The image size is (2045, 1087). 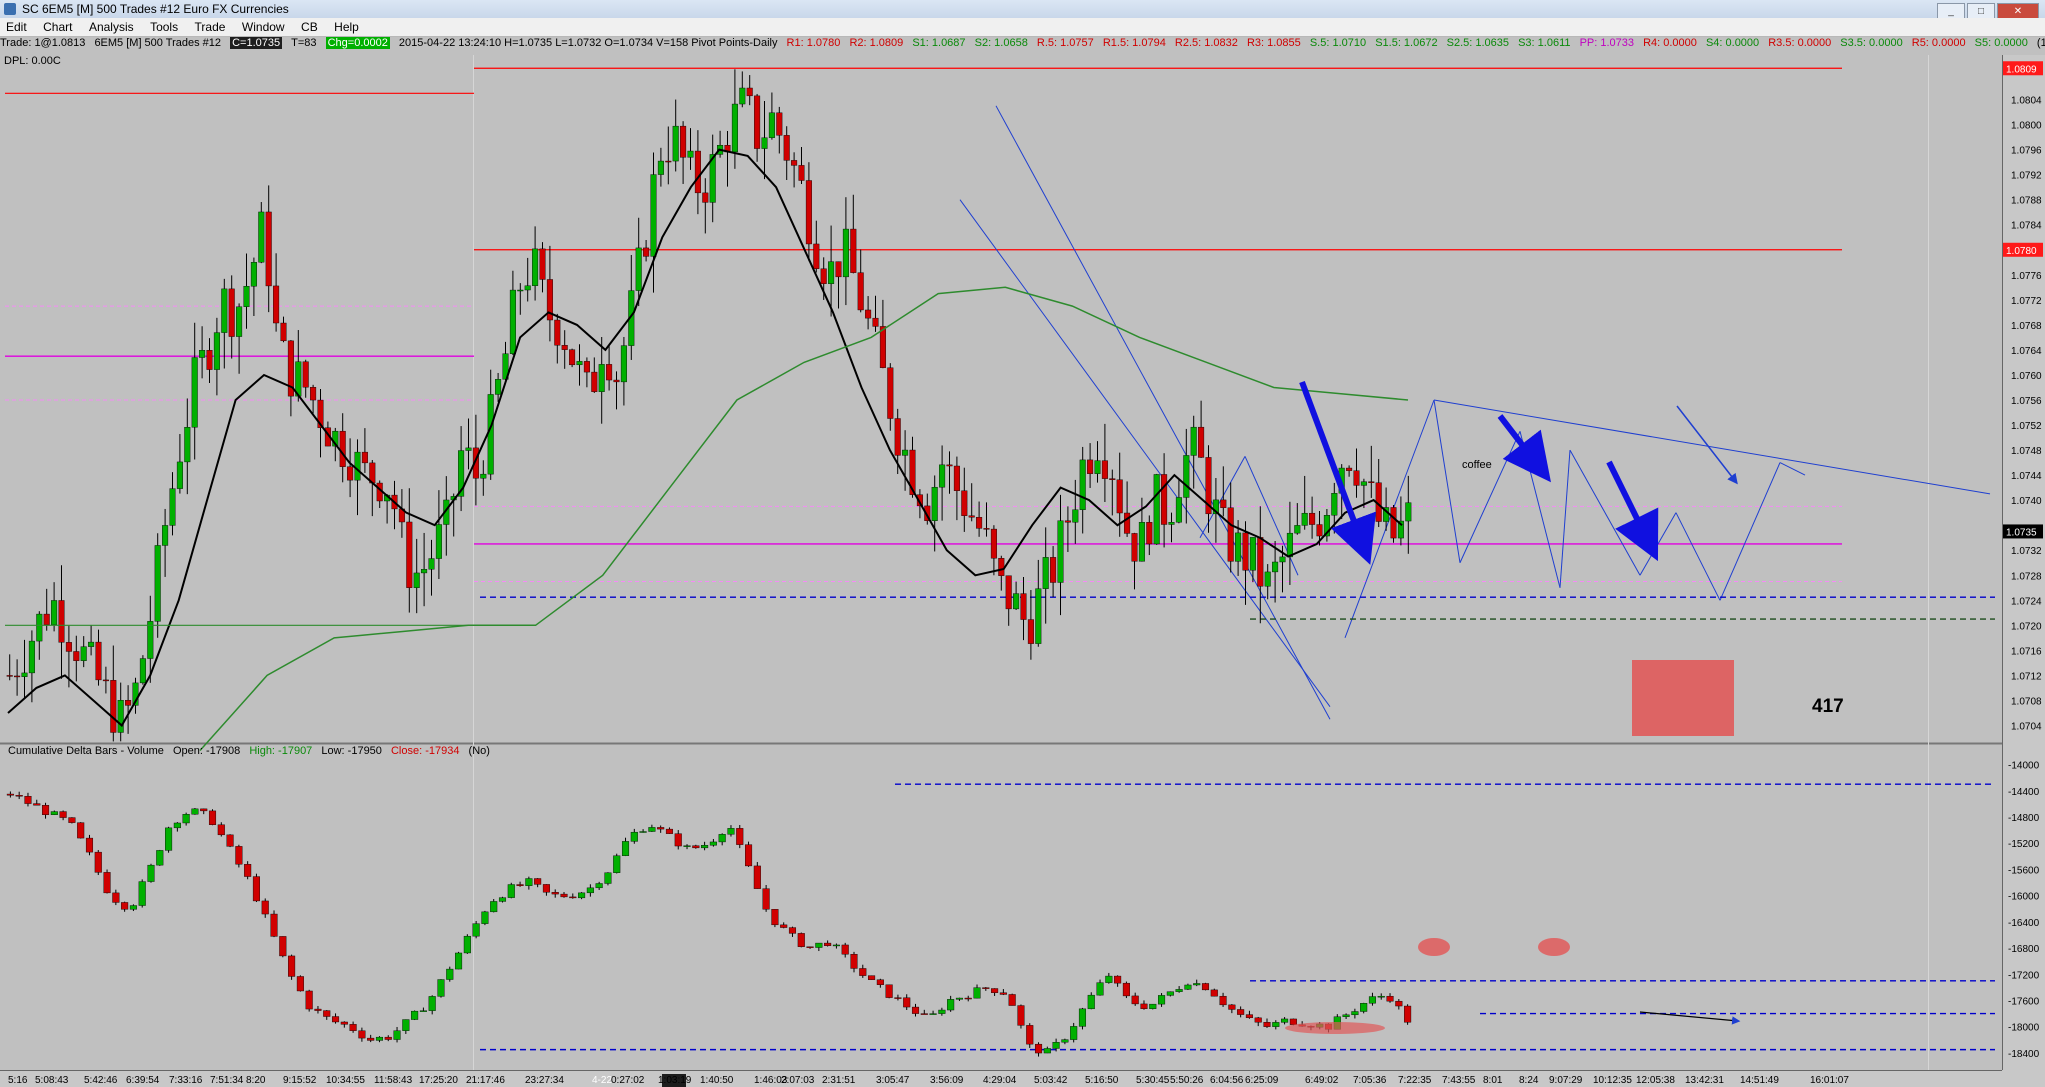 I want to click on time-tick-label: 5:16, so click(x=18, y=1080).